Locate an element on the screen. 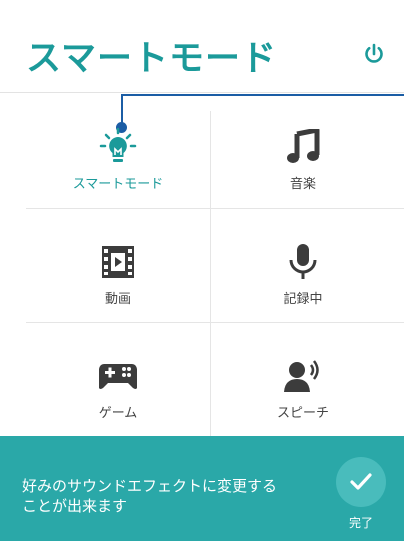 This screenshot has height=541, width=404. tip-message-line1: 好みのサウンドエフェクトに変更する is located at coordinates (150, 486).